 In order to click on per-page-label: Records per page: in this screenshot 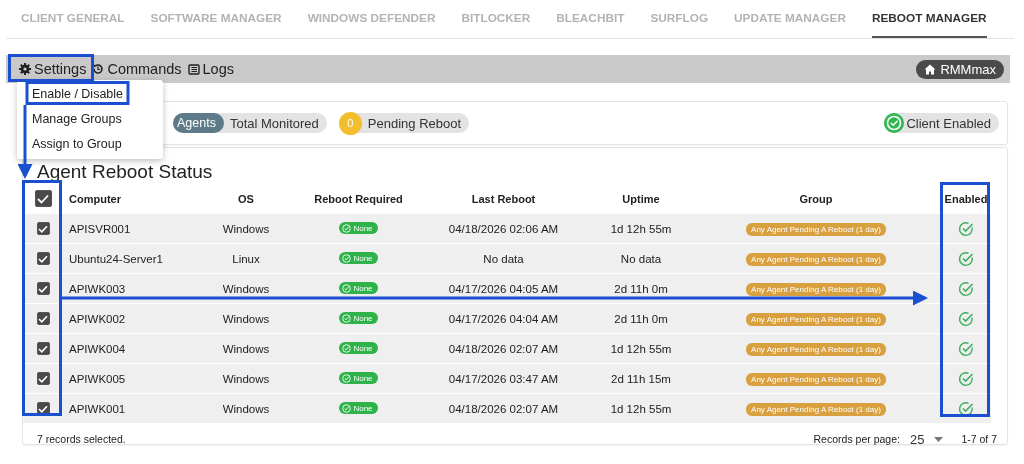, I will do `click(856, 439)`.